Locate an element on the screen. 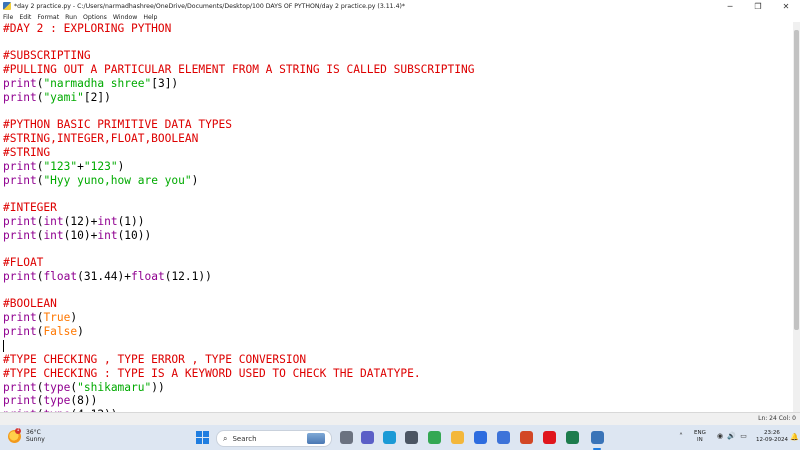  code-line: print("yami"[2]) is located at coordinates (57, 98).